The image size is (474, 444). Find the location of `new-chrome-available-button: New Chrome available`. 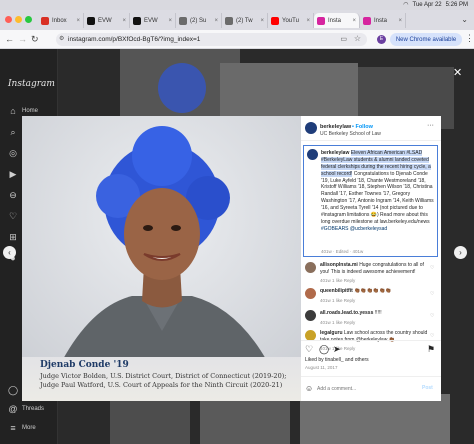

new-chrome-available-button: New Chrome available is located at coordinates (426, 39).